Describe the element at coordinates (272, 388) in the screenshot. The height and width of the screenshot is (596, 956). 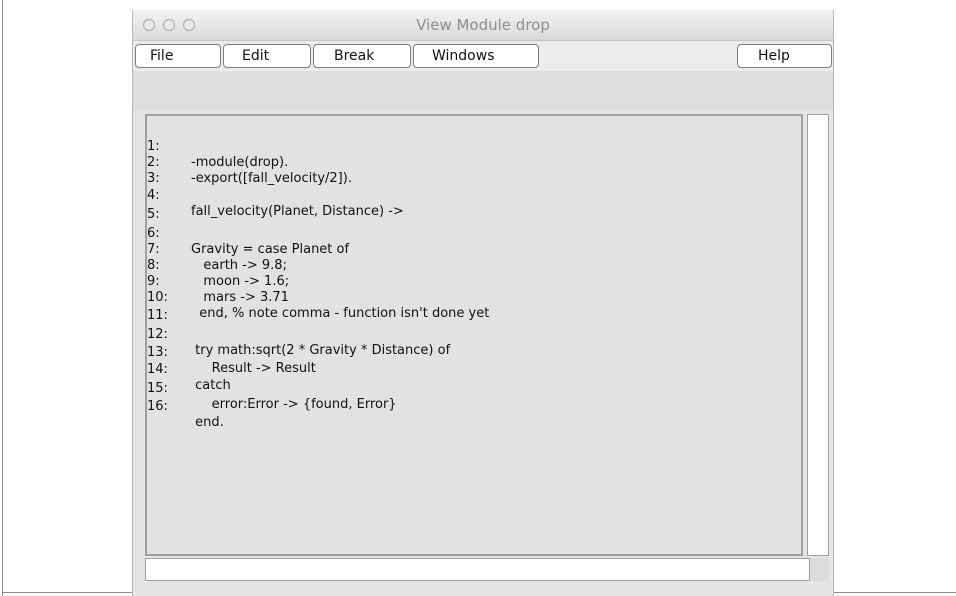
I see `code-line-15: 15: error:Error -> {found, Error}` at that location.